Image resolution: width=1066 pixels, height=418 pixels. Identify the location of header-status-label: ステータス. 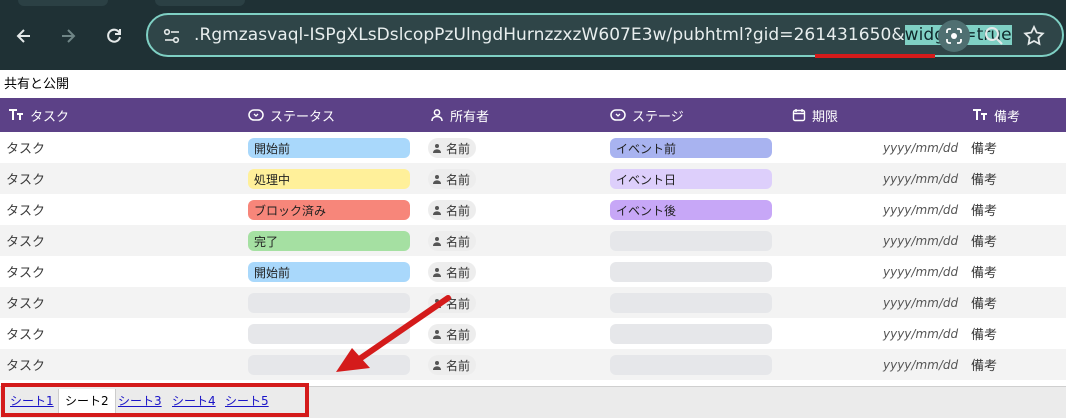
(303, 117).